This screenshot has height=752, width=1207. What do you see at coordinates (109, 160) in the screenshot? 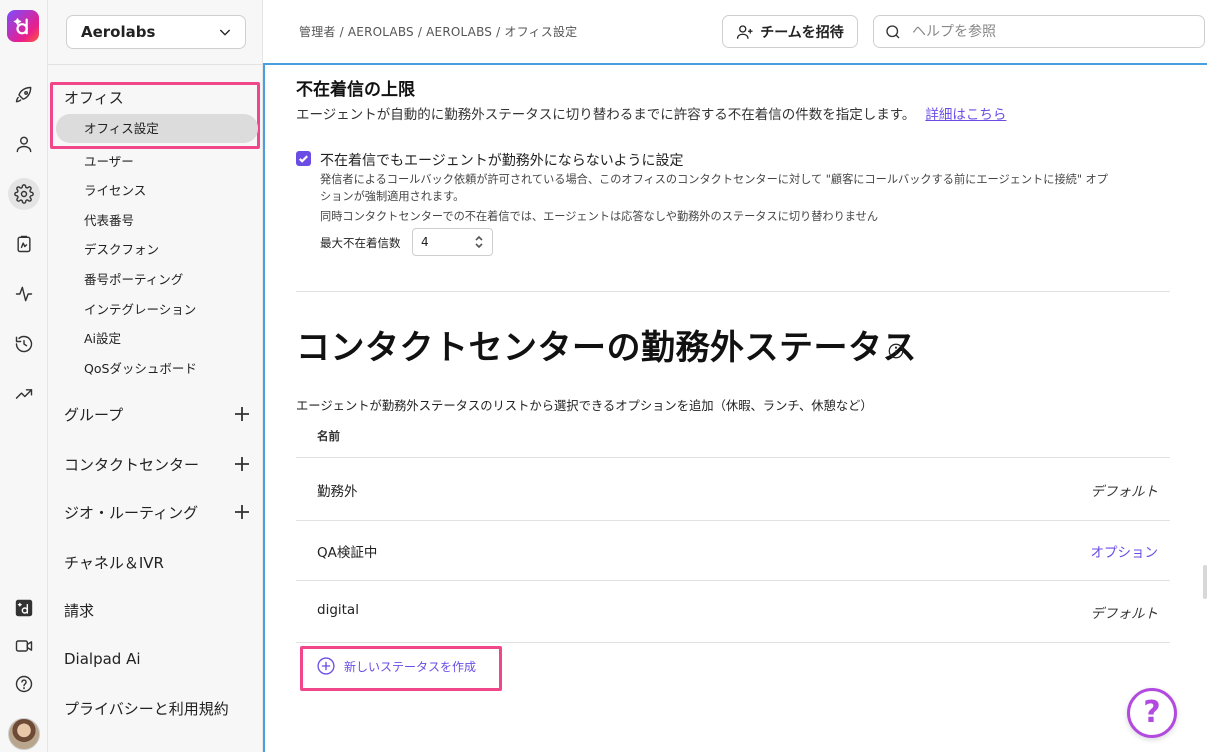
I see `sidebar-item-users: ユーザー` at bounding box center [109, 160].